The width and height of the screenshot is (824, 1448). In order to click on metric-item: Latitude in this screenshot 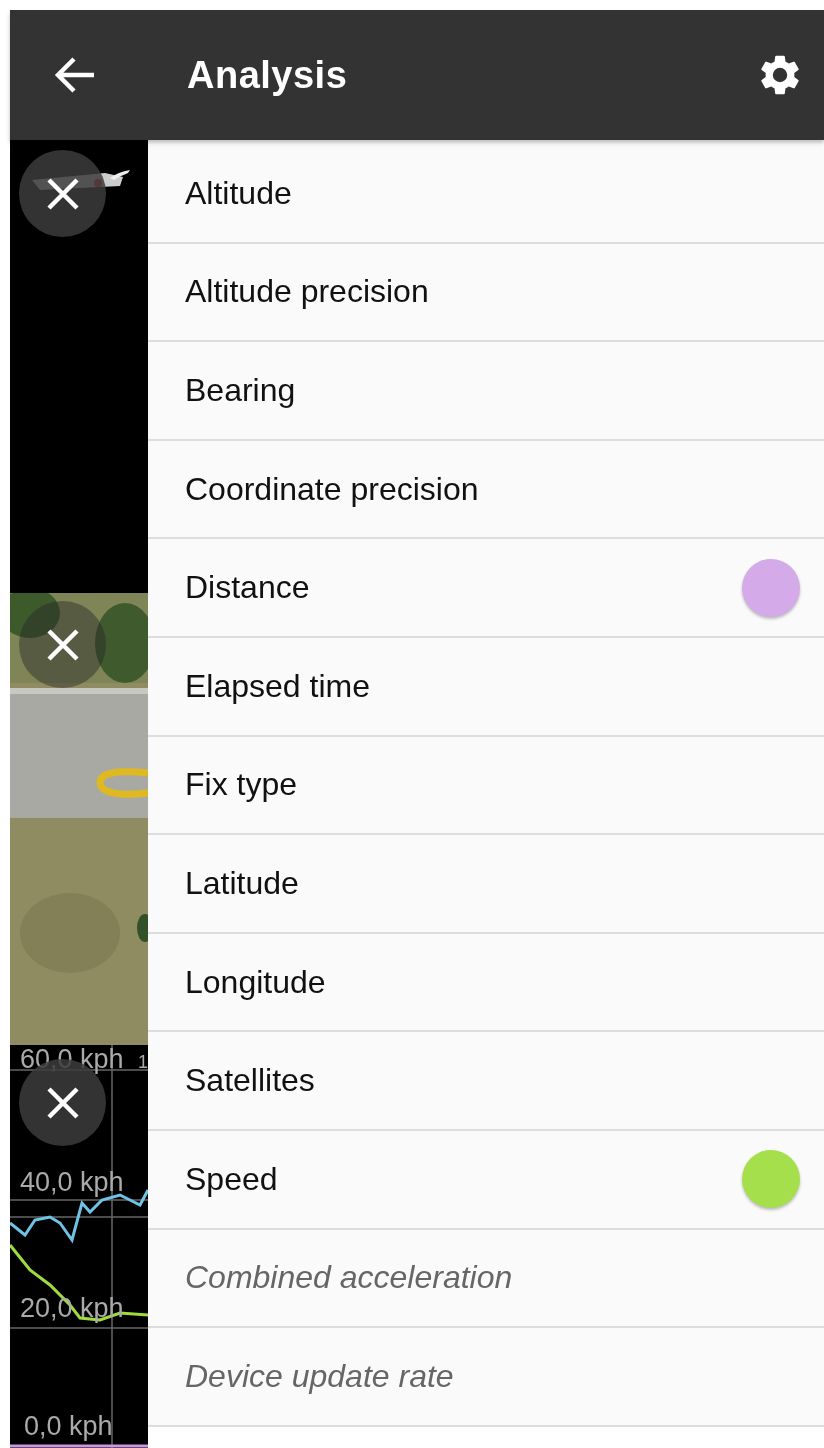, I will do `click(486, 884)`.